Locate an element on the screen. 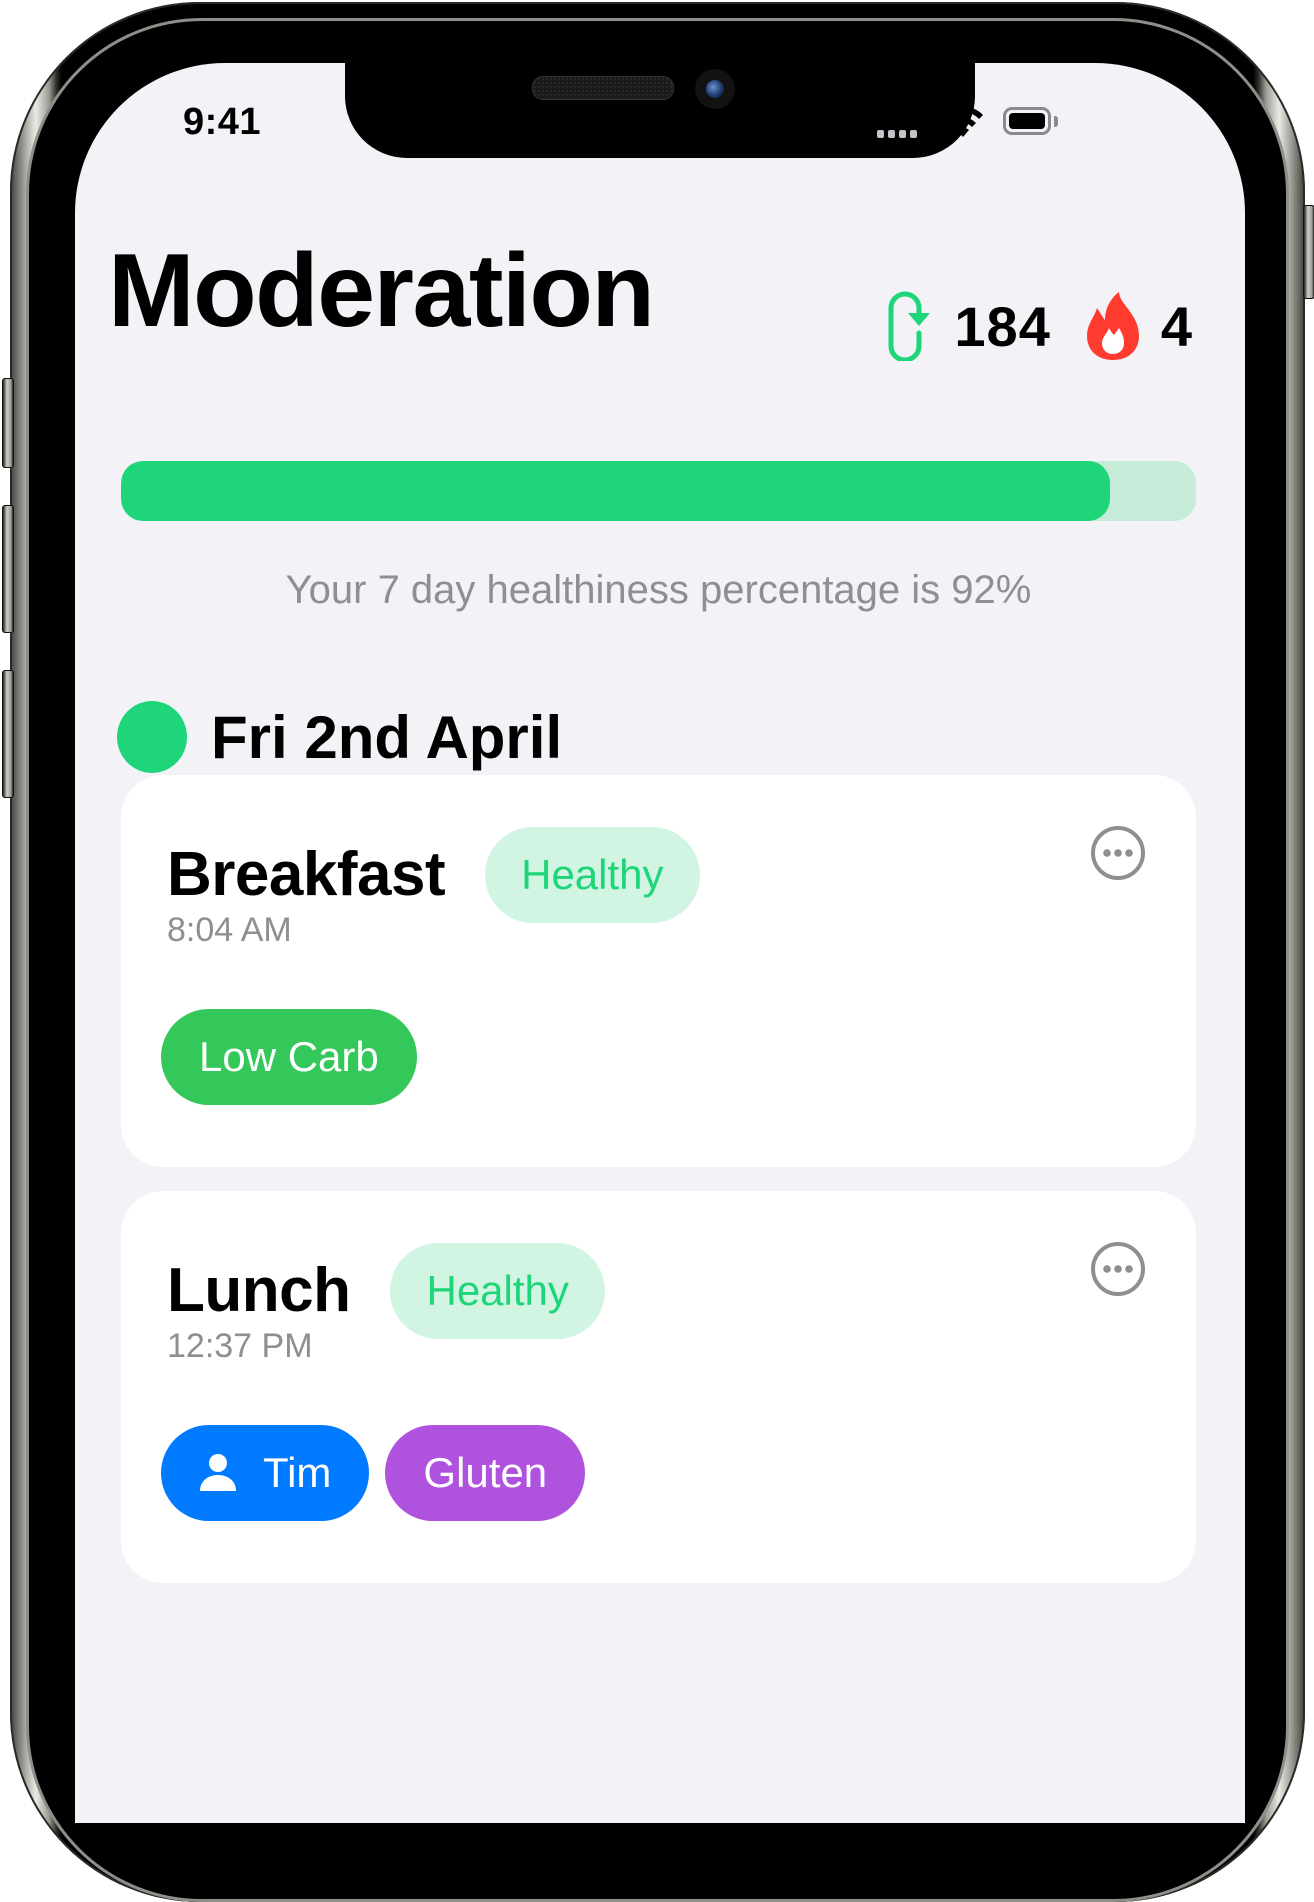  header-stats: 184 4 is located at coordinates (1039, 326).